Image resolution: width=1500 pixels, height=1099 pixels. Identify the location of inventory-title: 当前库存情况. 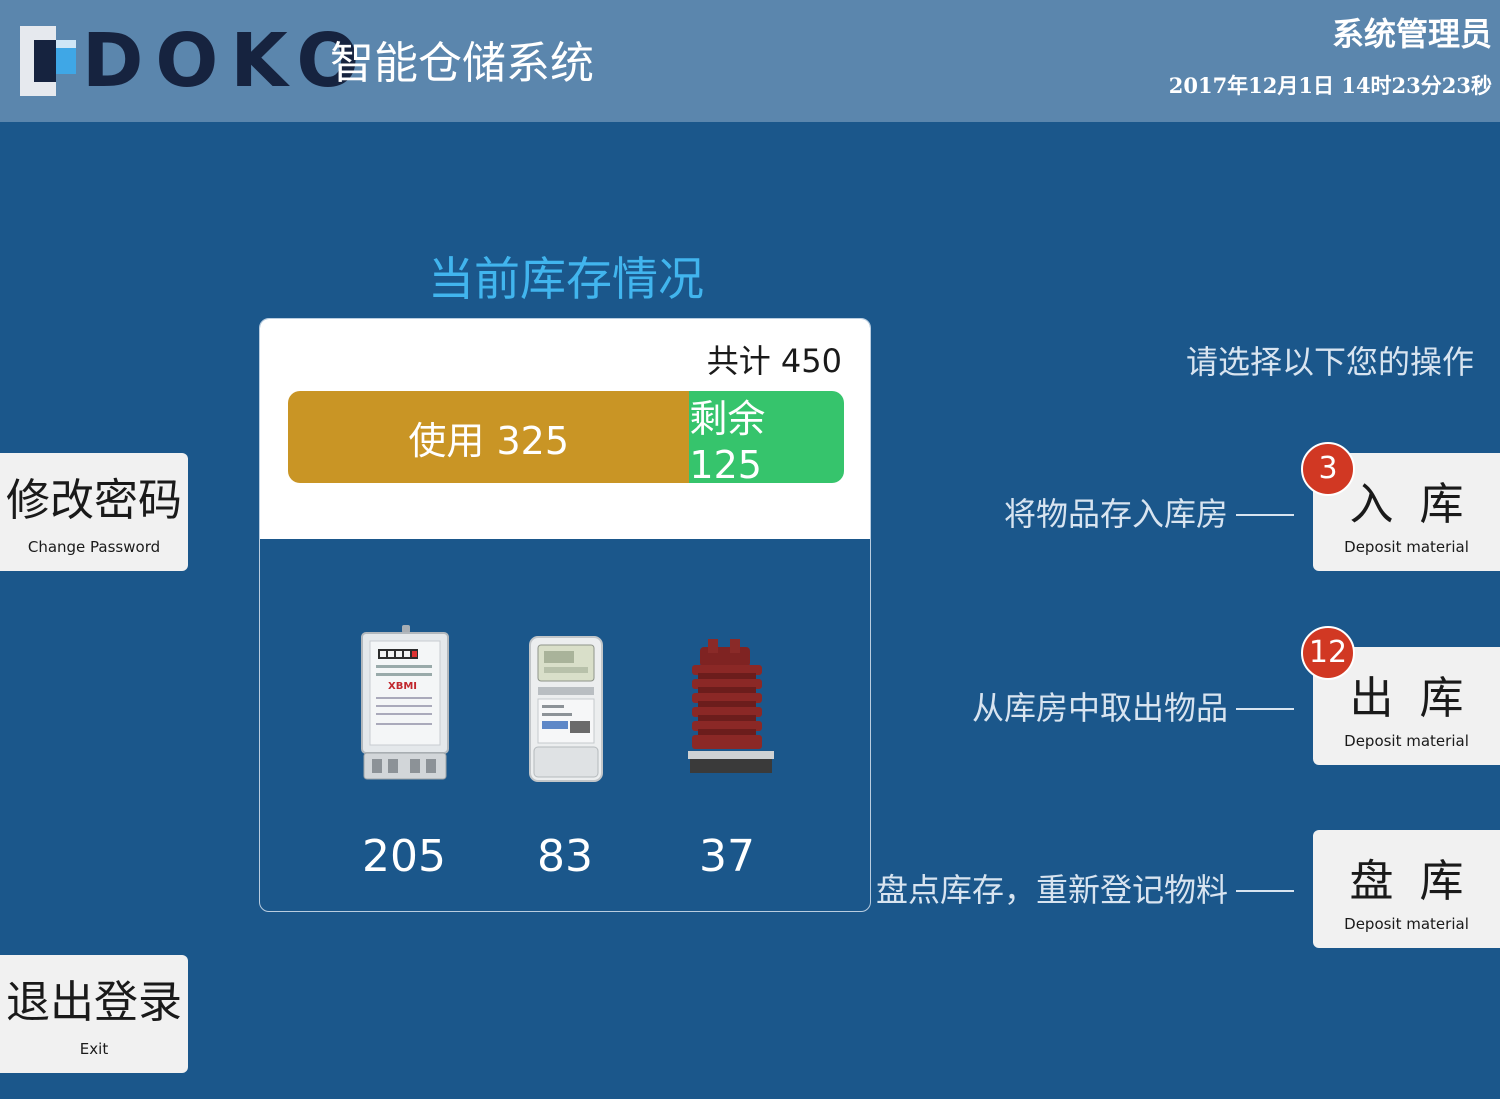
(566, 279).